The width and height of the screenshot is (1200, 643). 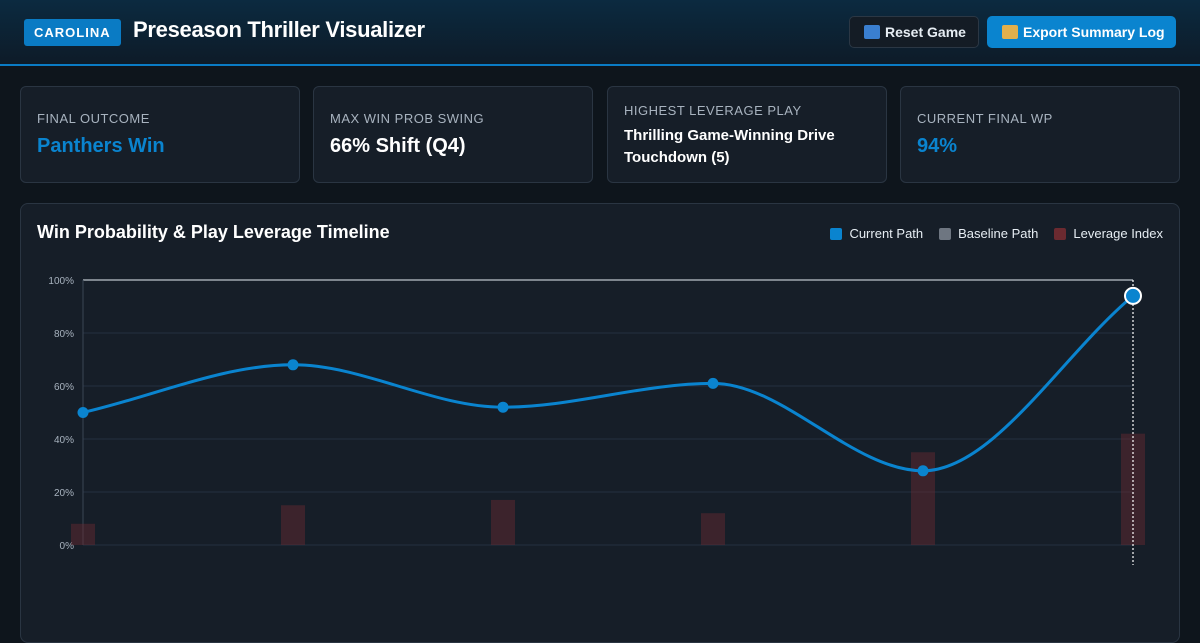 I want to click on max-swing-card: Max Win Prob Swing 66% Shift (Q4), so click(x=453, y=134).